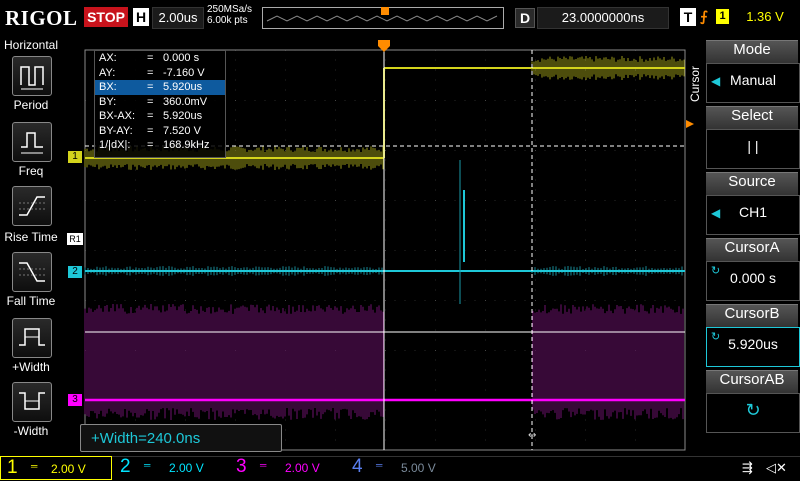 Image resolution: width=800 pixels, height=481 pixels. I want to click on rise-time-icon, so click(32, 206).